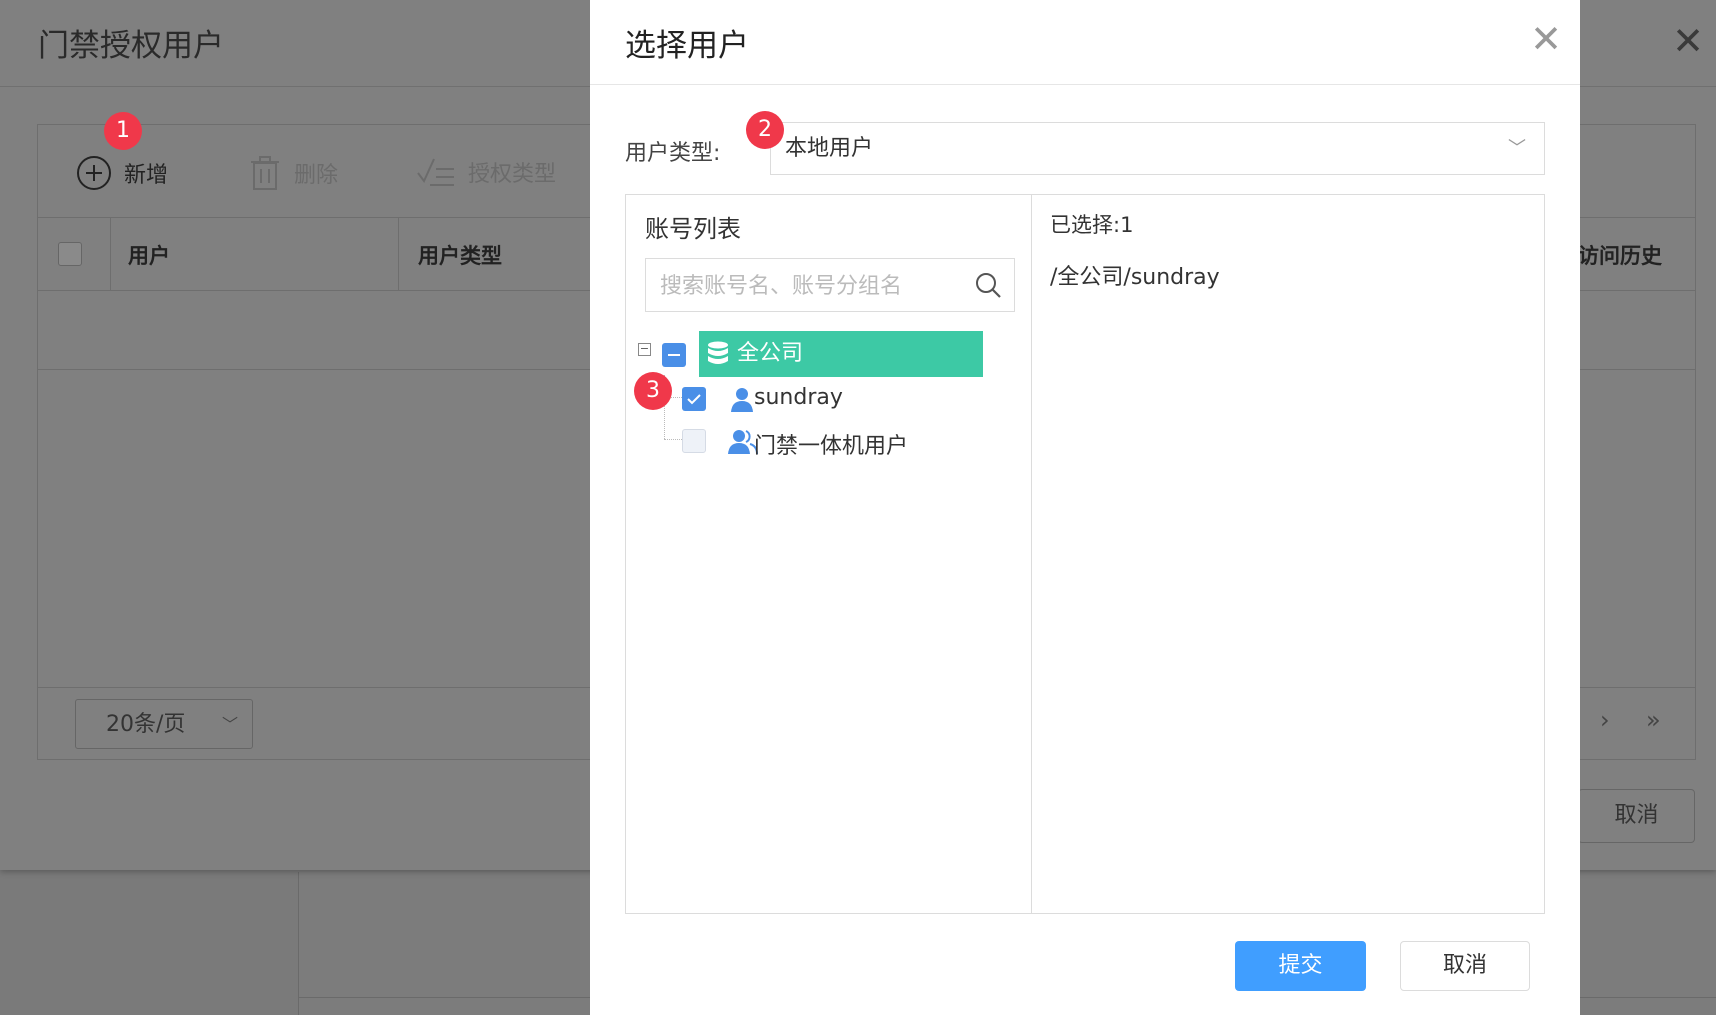 This screenshot has width=1716, height=1015. What do you see at coordinates (765, 130) in the screenshot?
I see `annotation-badge-2: 2` at bounding box center [765, 130].